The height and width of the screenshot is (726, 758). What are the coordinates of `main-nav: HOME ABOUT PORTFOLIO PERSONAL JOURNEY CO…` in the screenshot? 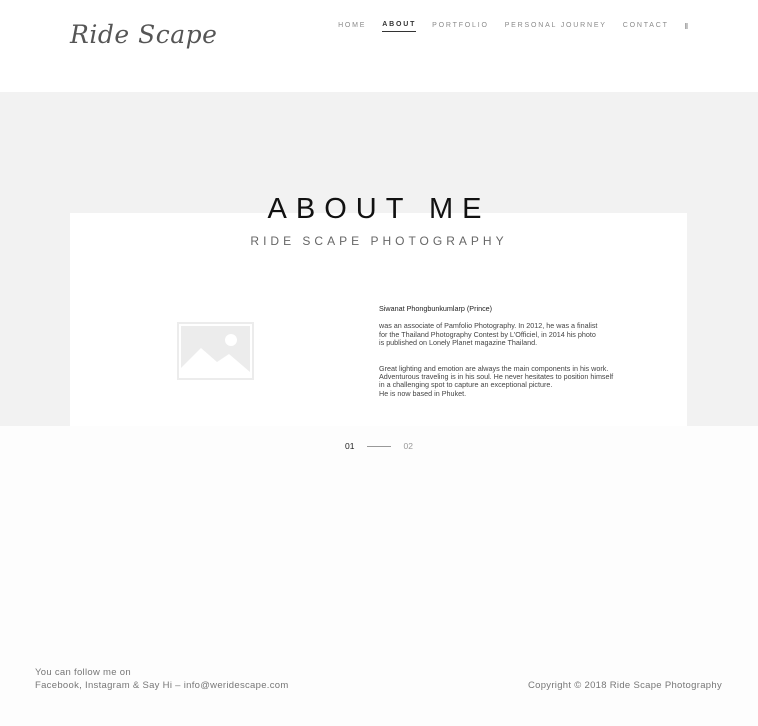 It's located at (505, 26).